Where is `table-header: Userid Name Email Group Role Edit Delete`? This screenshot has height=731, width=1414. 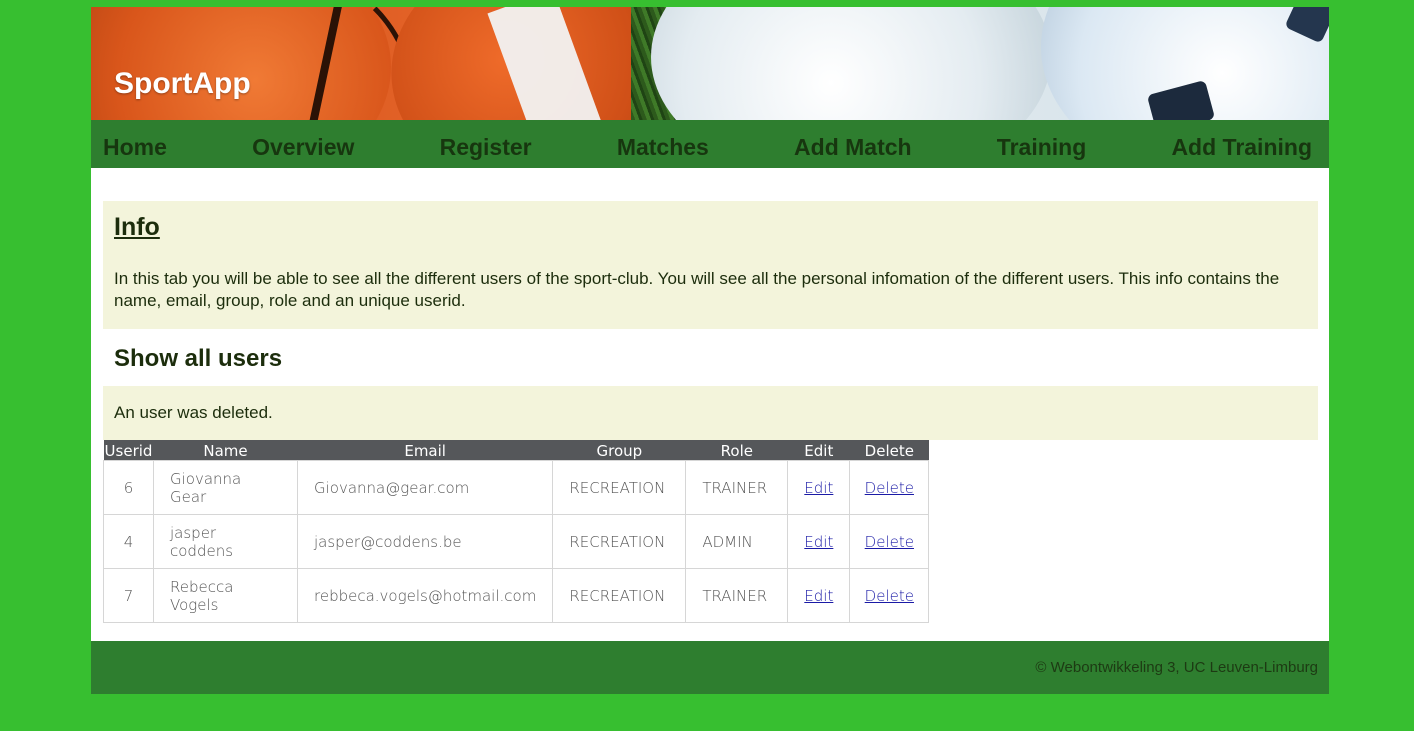 table-header: Userid Name Email Group Role Edit Delete is located at coordinates (516, 450).